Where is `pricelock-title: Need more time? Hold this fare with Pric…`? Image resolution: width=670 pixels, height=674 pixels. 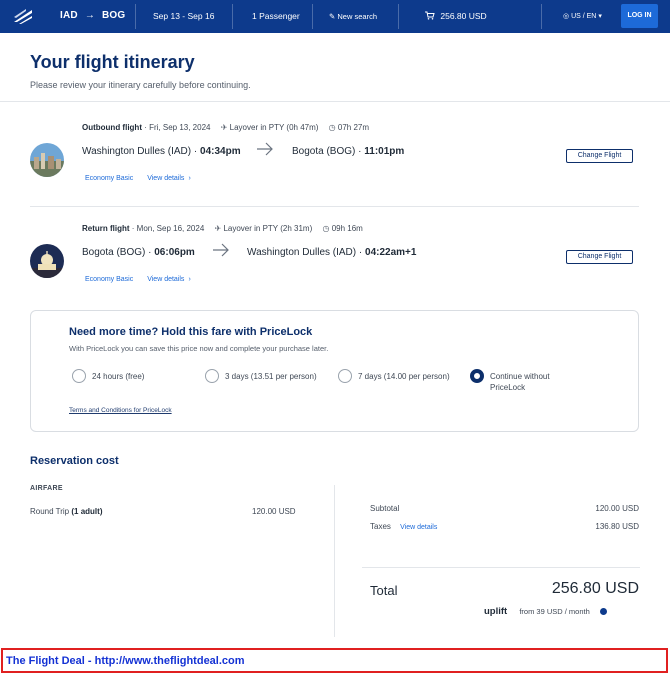 pricelock-title: Need more time? Hold this fare with Pric… is located at coordinates (191, 332).